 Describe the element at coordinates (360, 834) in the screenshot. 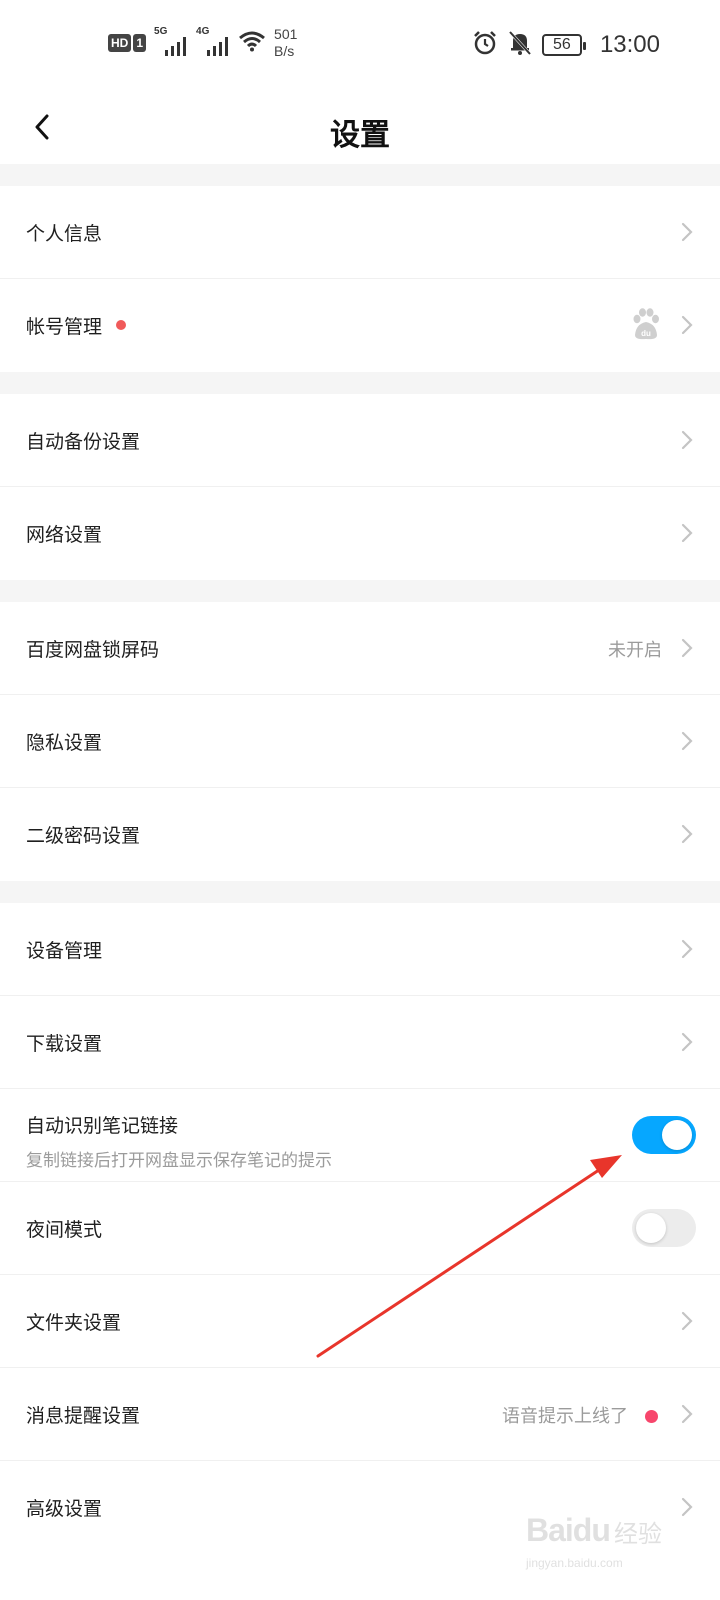

I see `settings-row-second-password: 二级密码设置` at that location.